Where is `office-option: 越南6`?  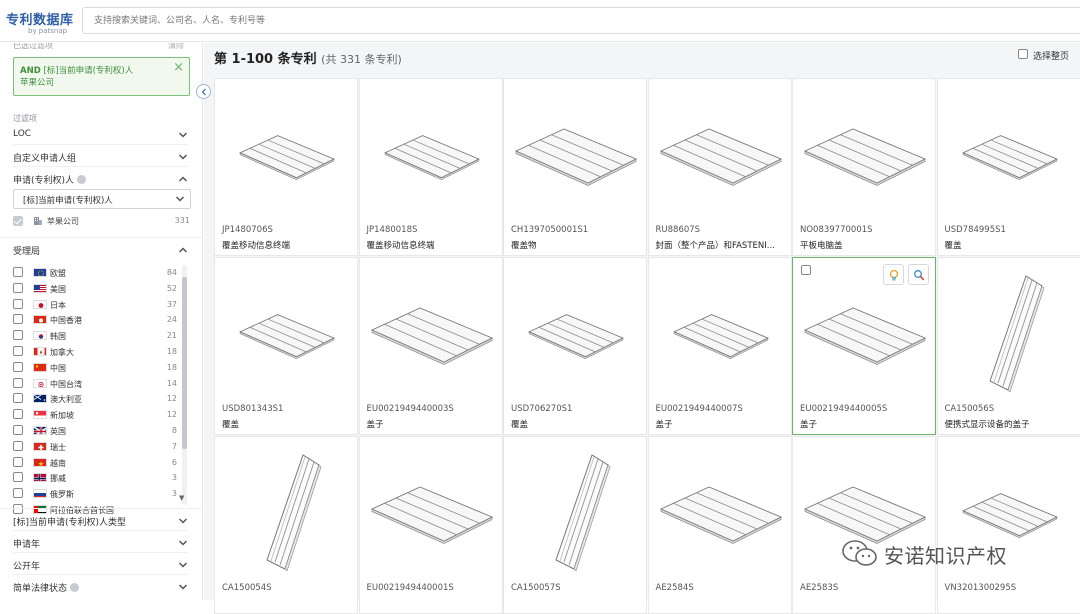 office-option: 越南6 is located at coordinates (99, 463).